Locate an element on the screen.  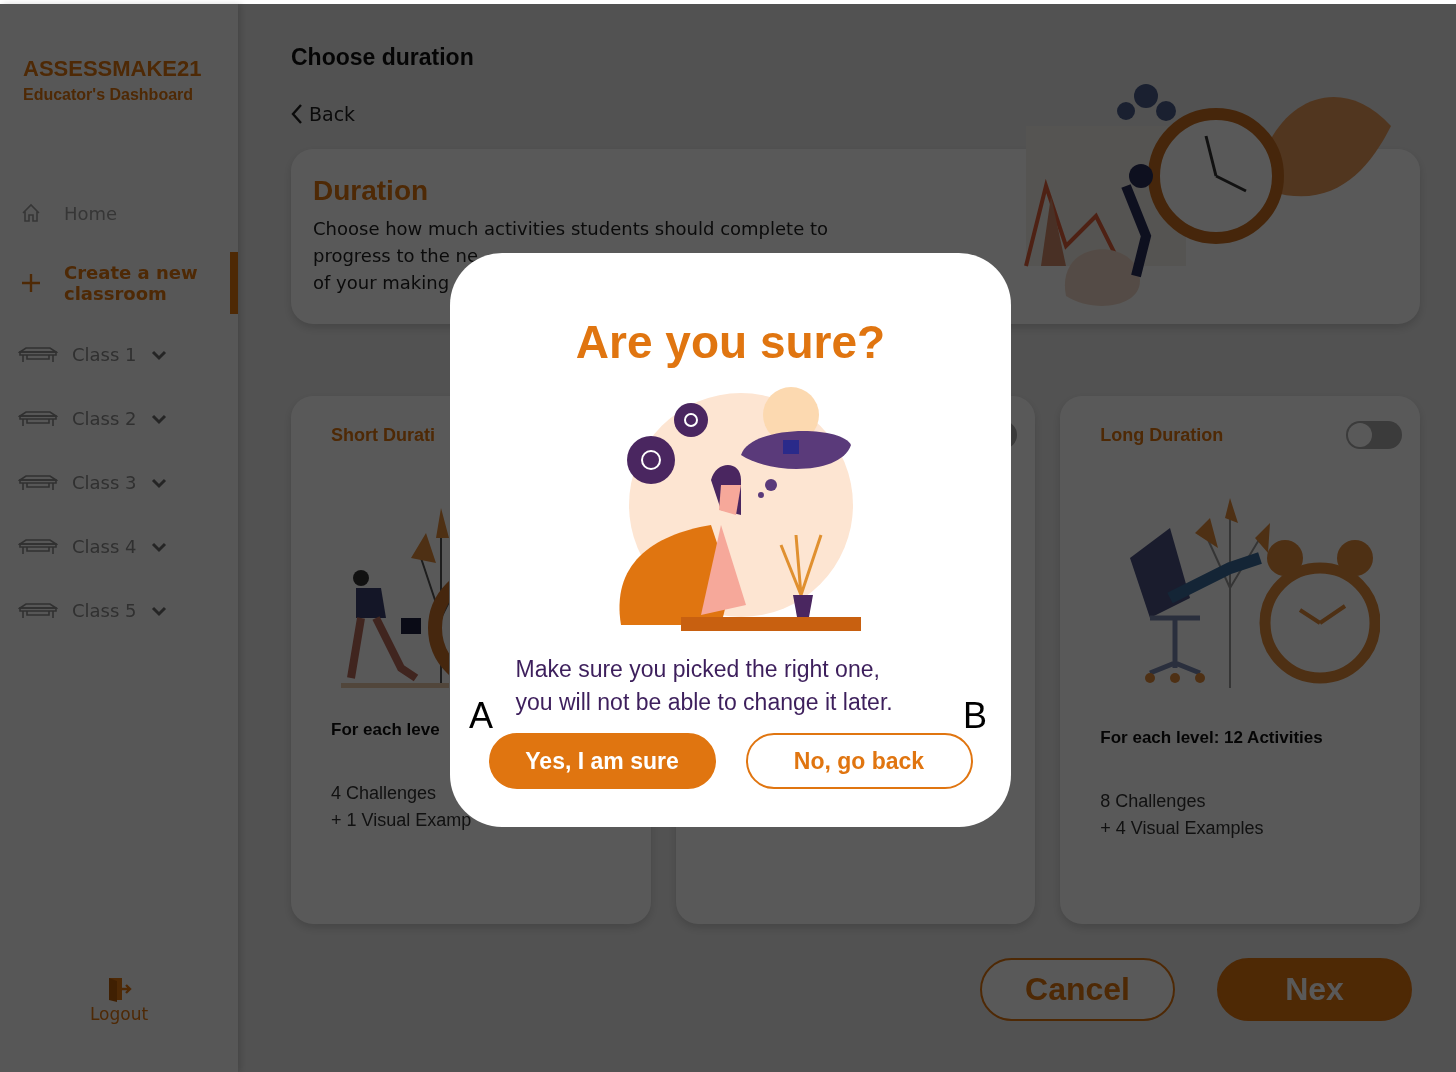
nav-item: Create a new classroom is located at coordinates (119, 283).